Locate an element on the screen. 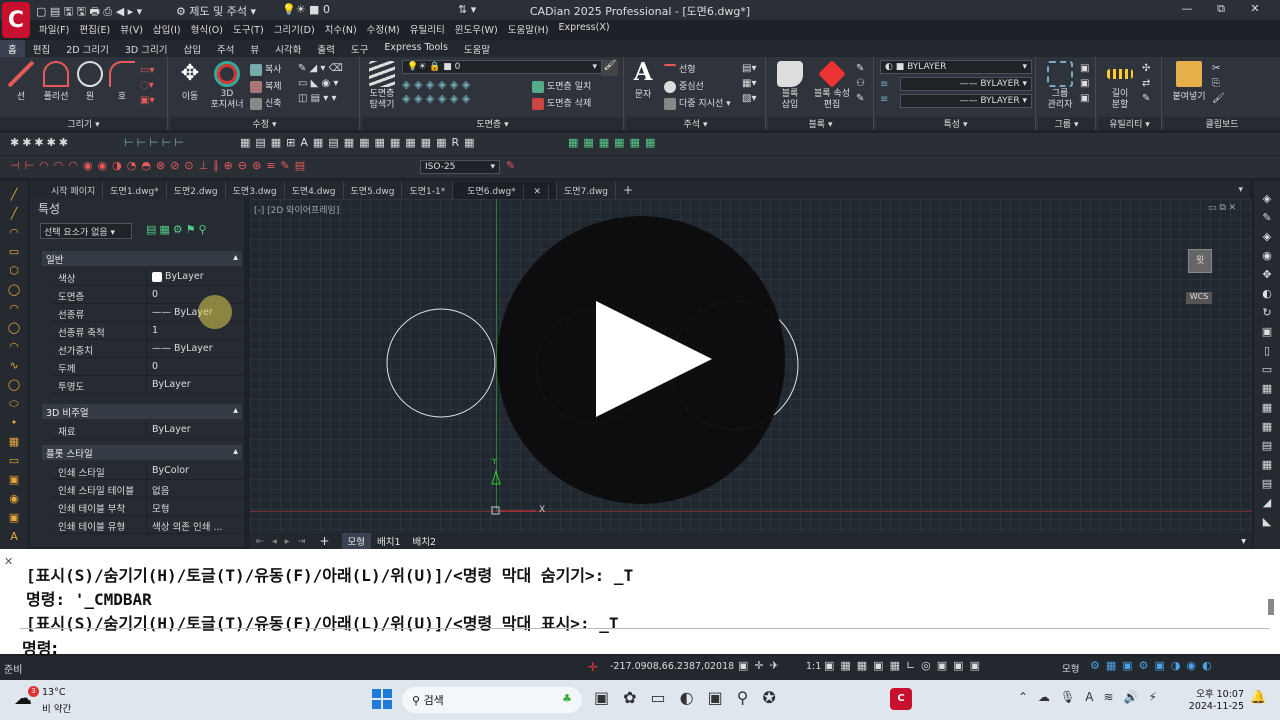 The height and width of the screenshot is (720, 1280). status-year: 2018 is located at coordinates (722, 666).